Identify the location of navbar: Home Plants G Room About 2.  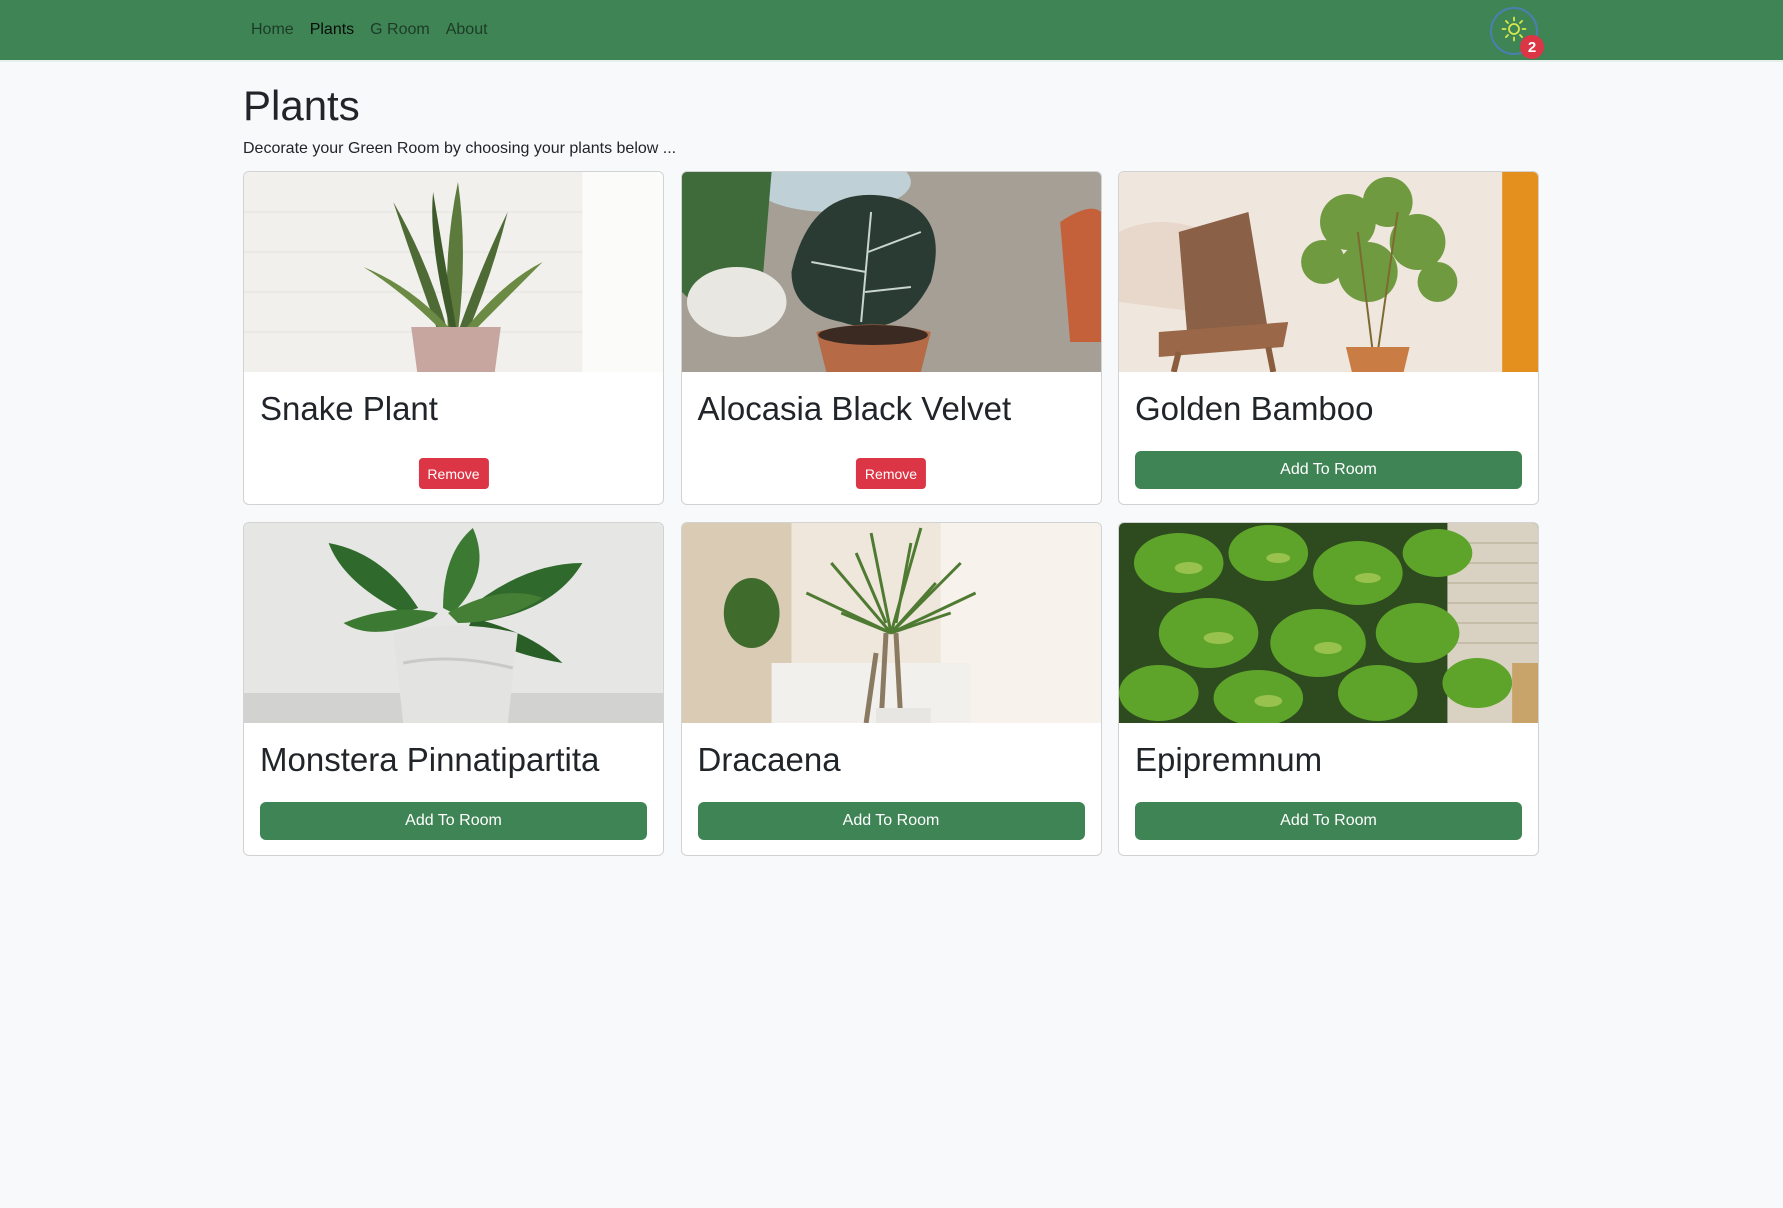
(891, 31).